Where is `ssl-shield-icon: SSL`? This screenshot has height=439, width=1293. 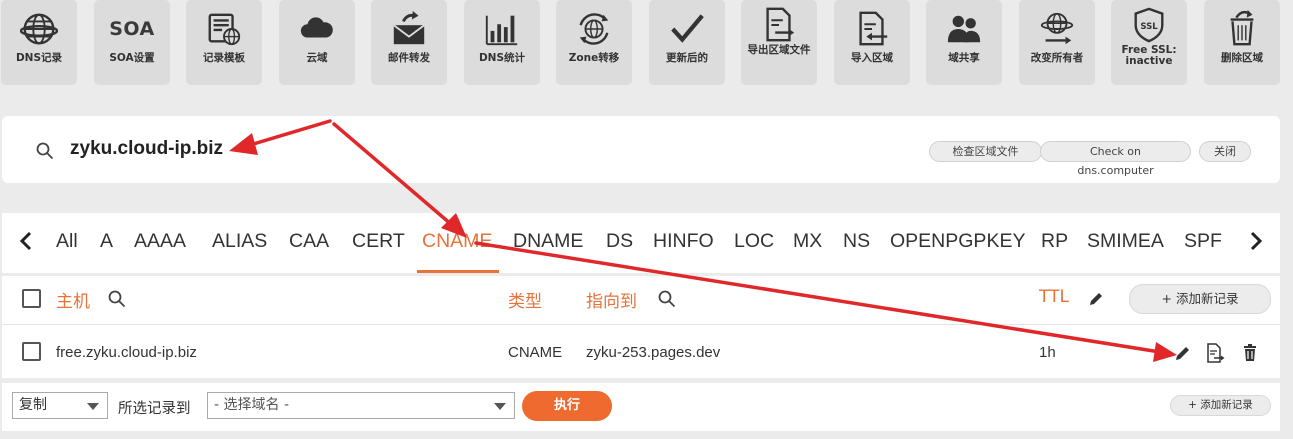 ssl-shield-icon: SSL is located at coordinates (1149, 25).